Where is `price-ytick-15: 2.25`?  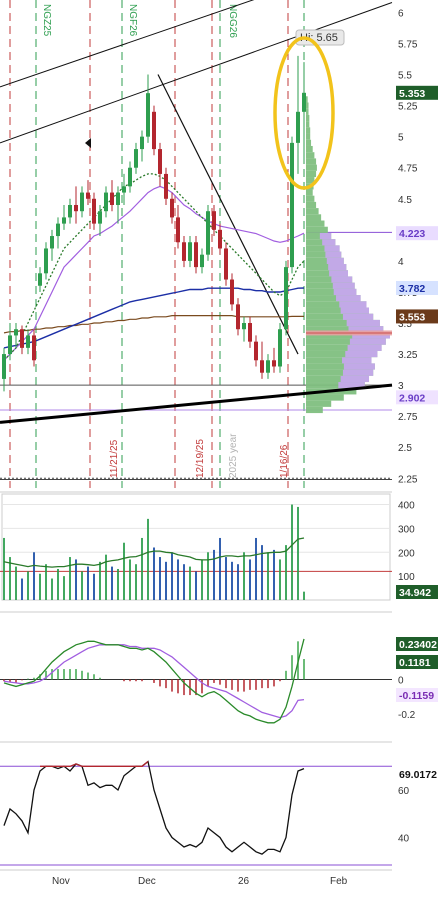 price-ytick-15: 2.25 is located at coordinates (408, 479).